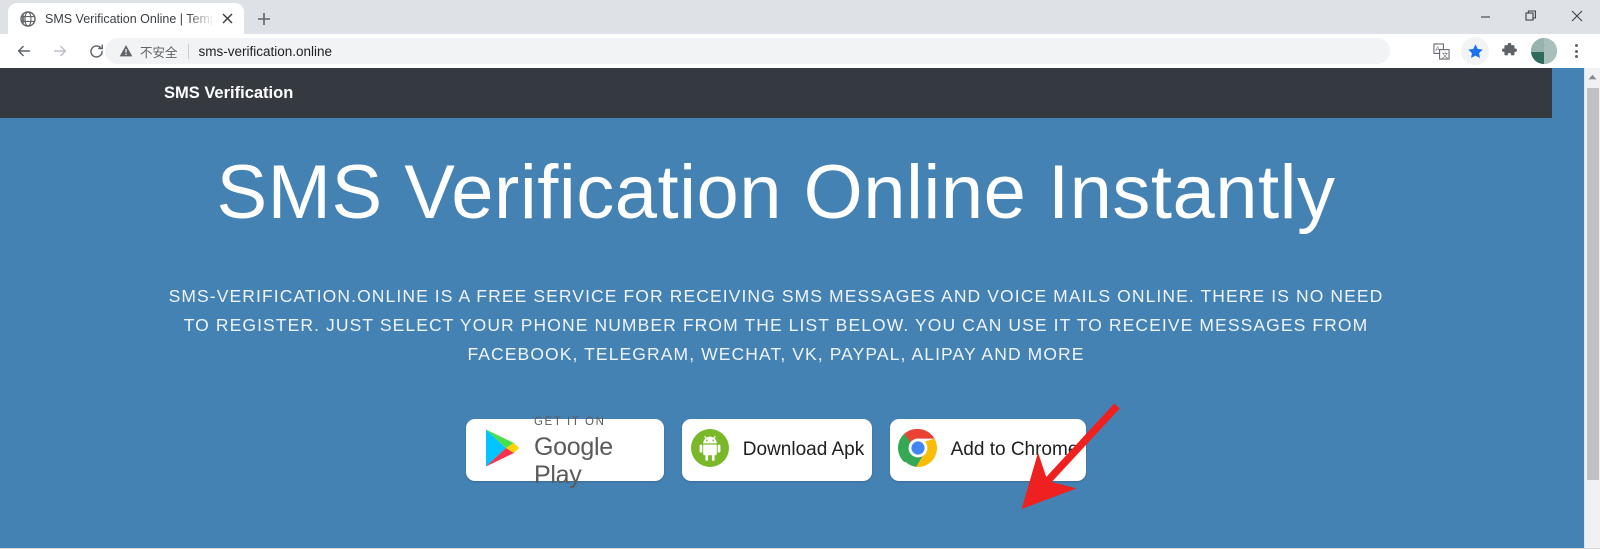 The image size is (1600, 549). What do you see at coordinates (1437, 49) in the screenshot?
I see `svg-text: A` at bounding box center [1437, 49].